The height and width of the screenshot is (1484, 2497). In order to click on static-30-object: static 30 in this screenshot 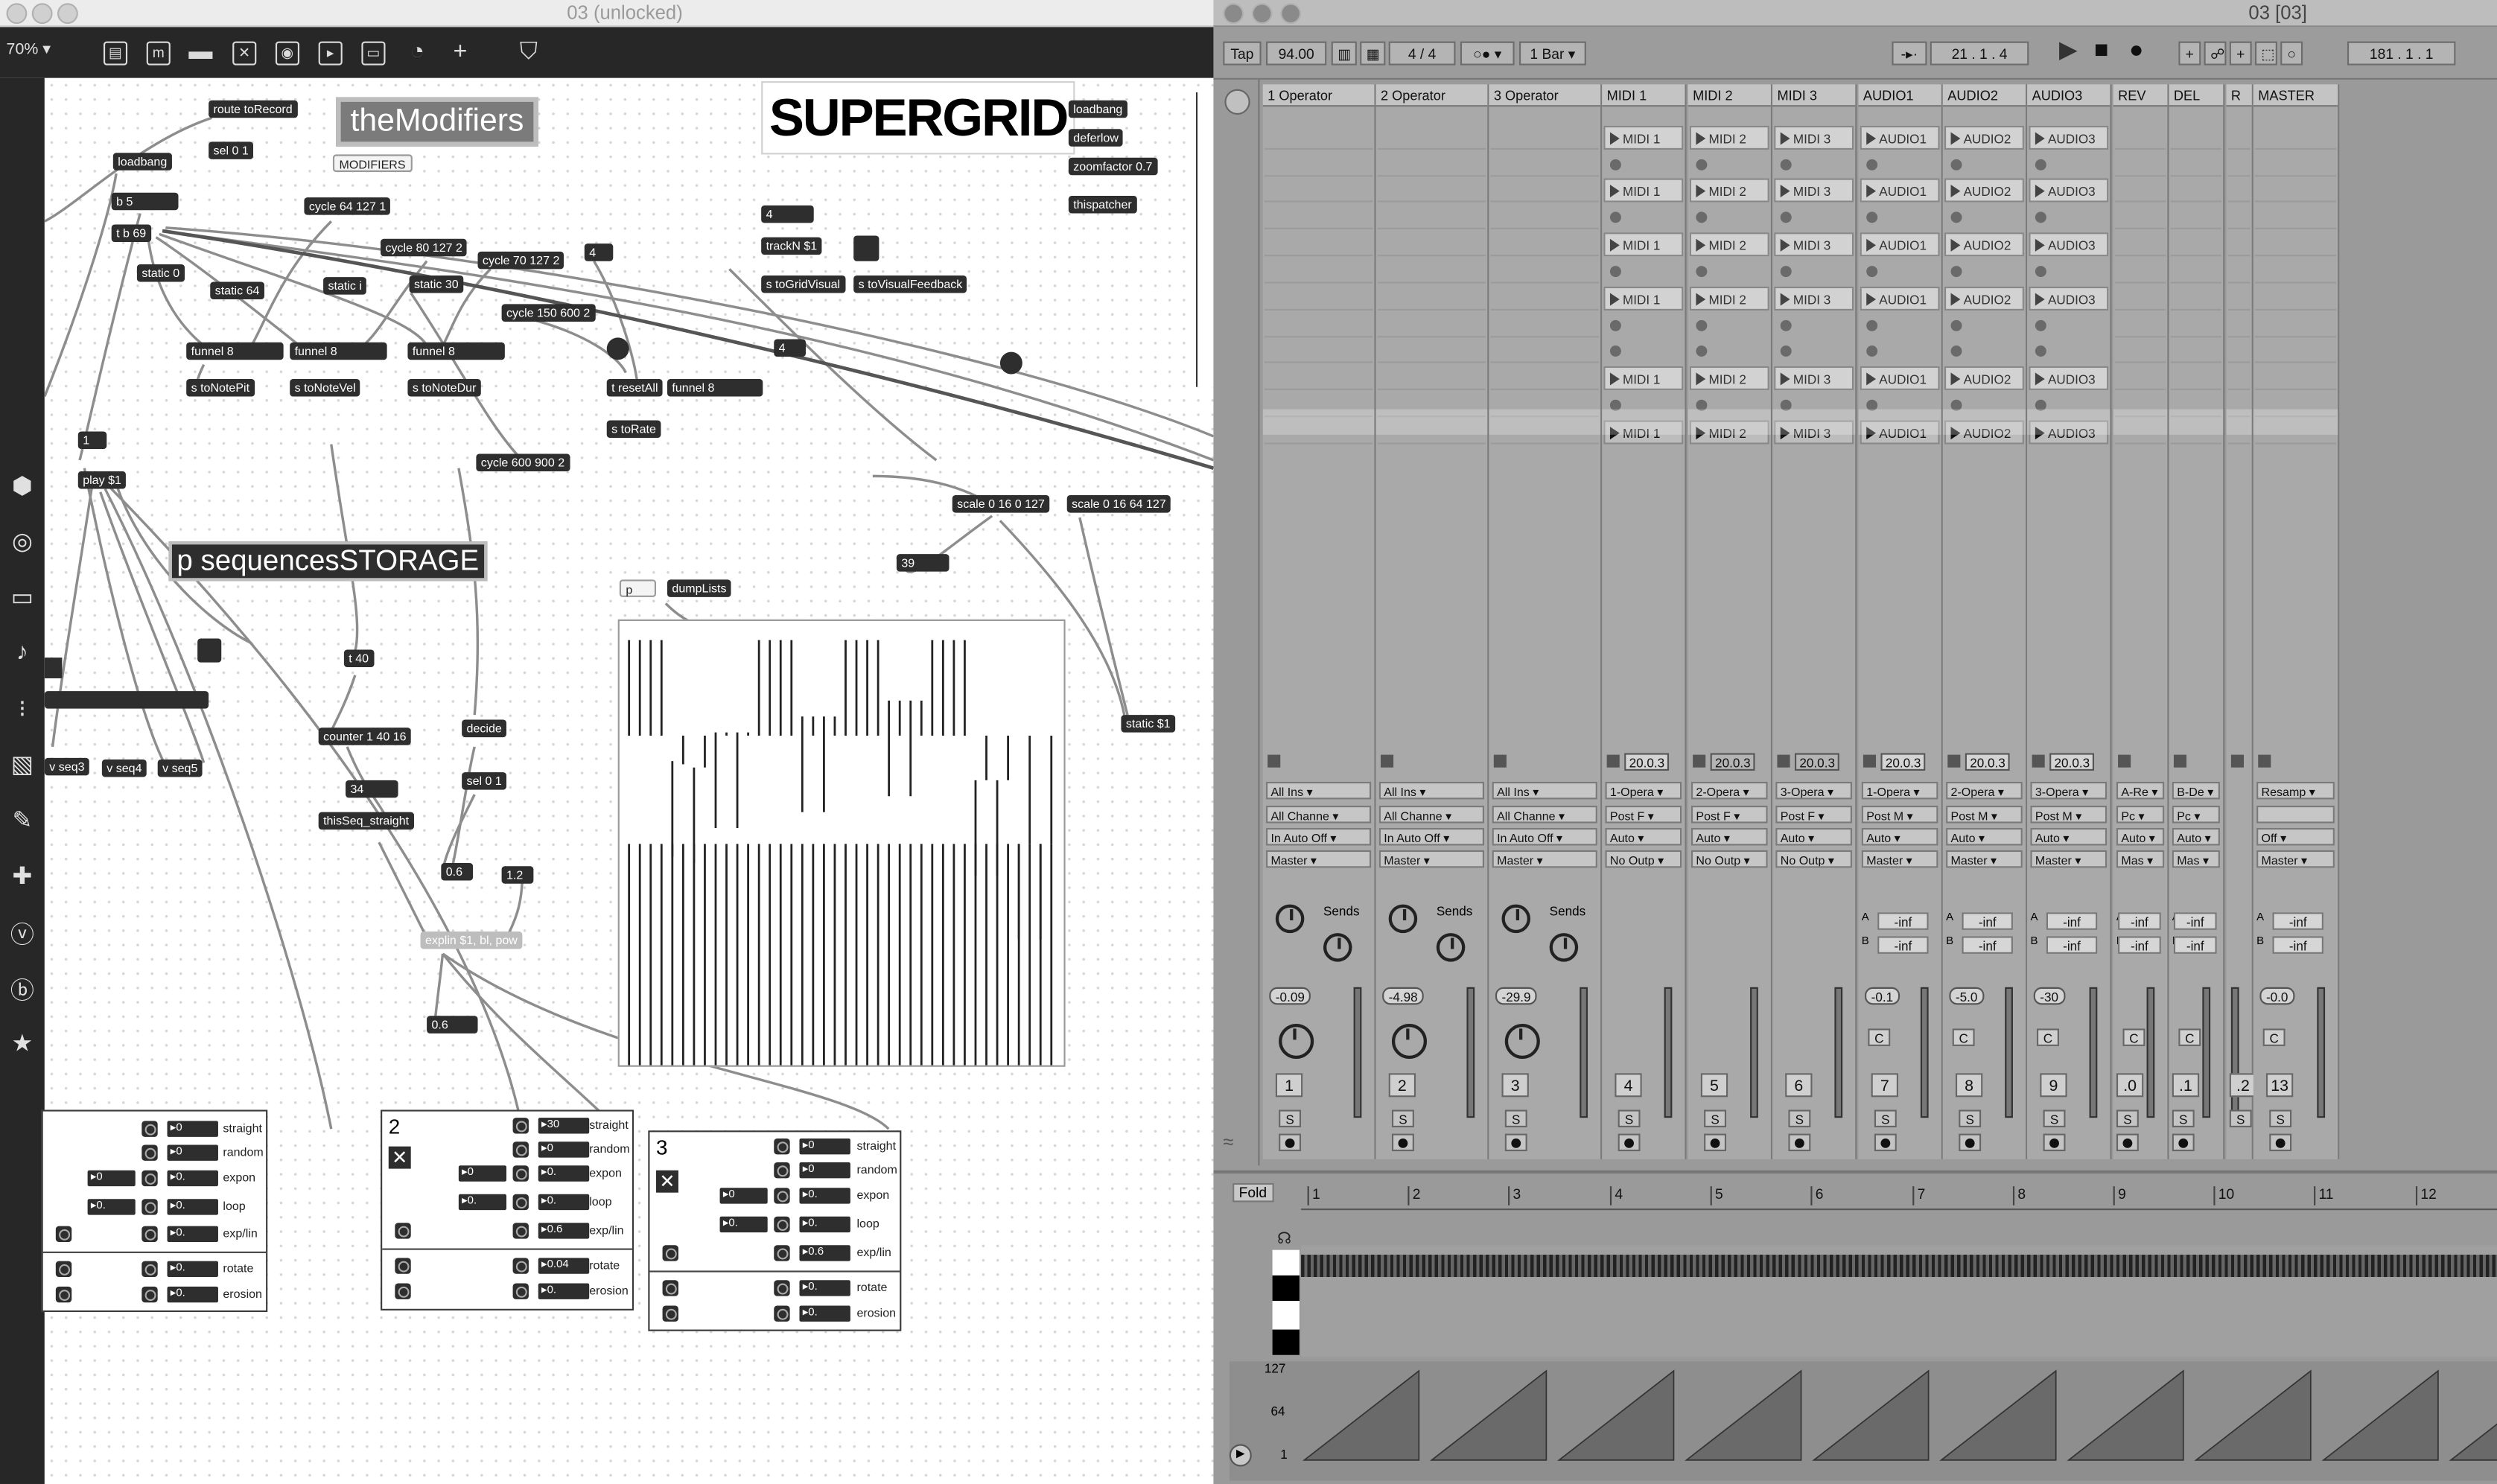, I will do `click(436, 284)`.